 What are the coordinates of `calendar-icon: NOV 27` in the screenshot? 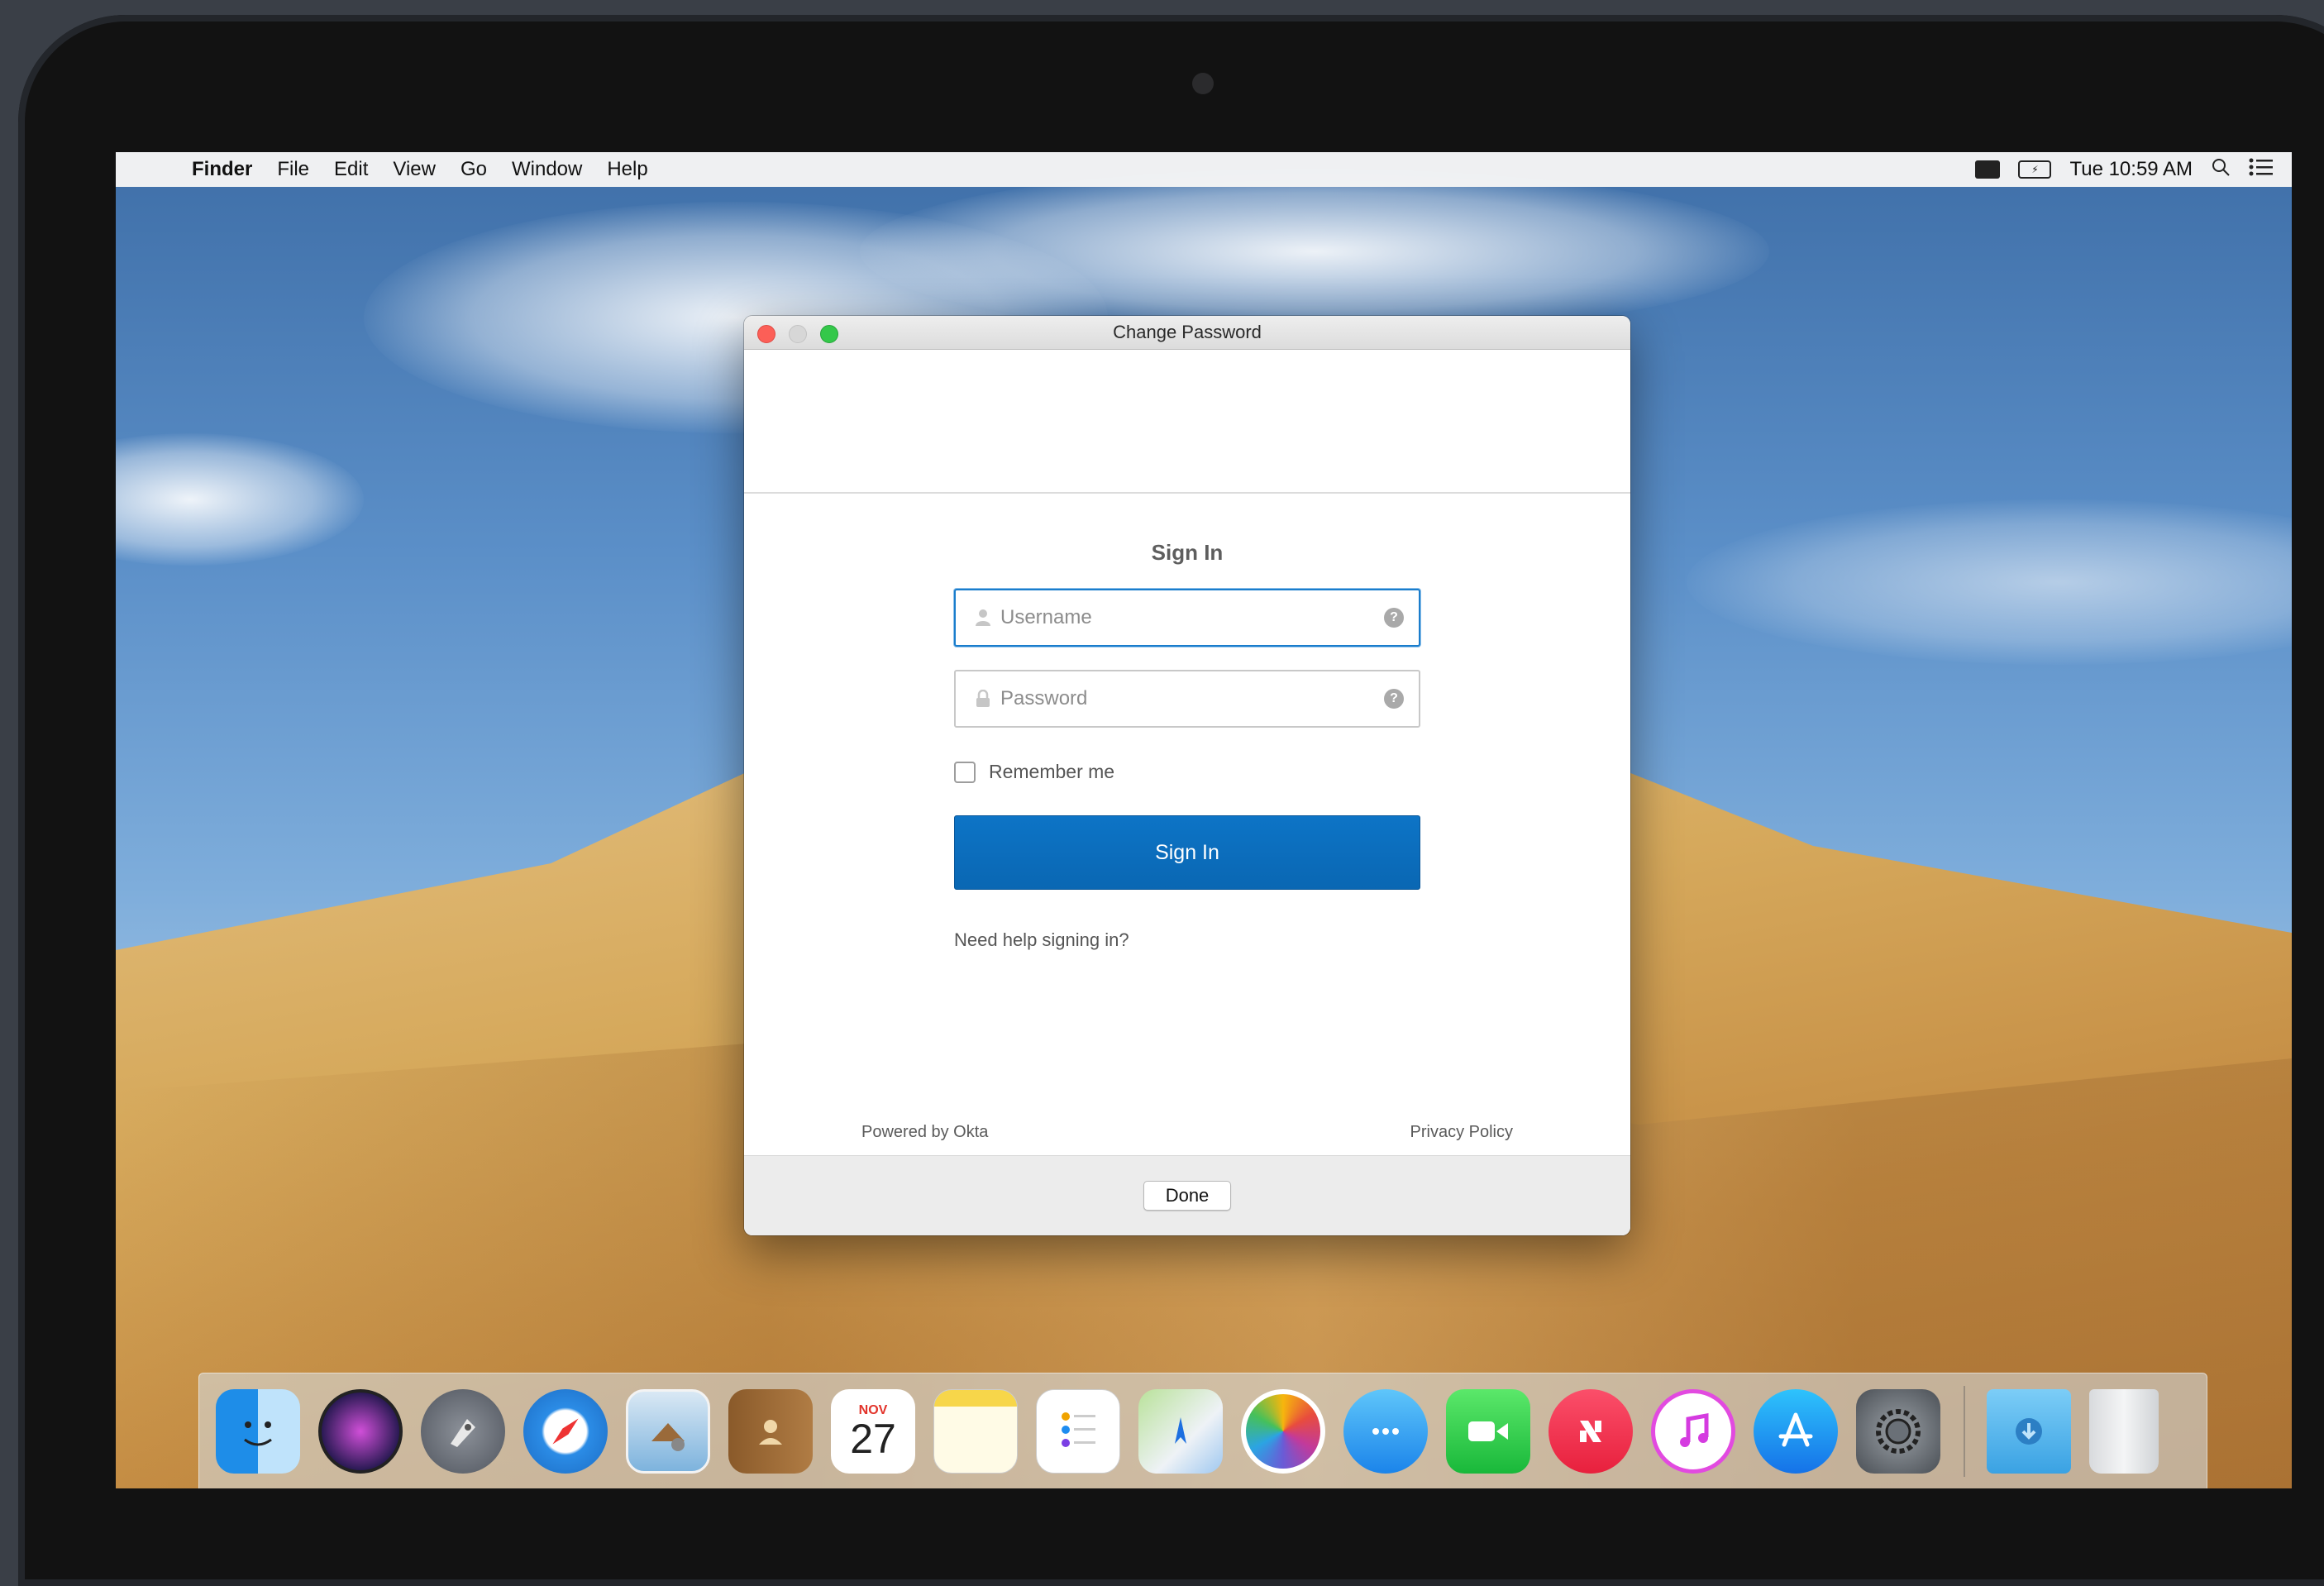 It's located at (873, 1431).